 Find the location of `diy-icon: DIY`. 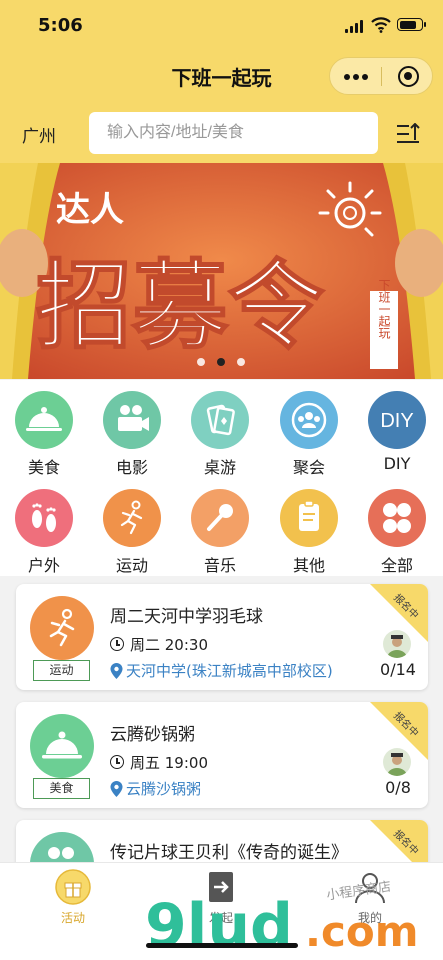

diy-icon: DIY is located at coordinates (397, 420).